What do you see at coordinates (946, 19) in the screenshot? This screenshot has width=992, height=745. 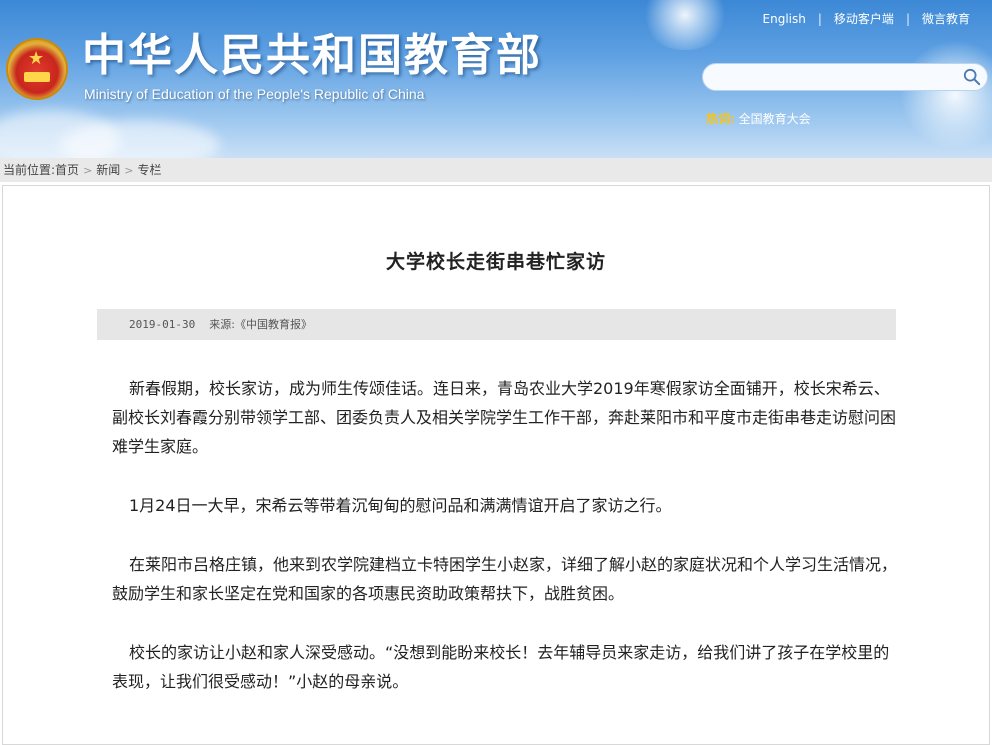 I see `weiyan-link: 微言教育` at bounding box center [946, 19].